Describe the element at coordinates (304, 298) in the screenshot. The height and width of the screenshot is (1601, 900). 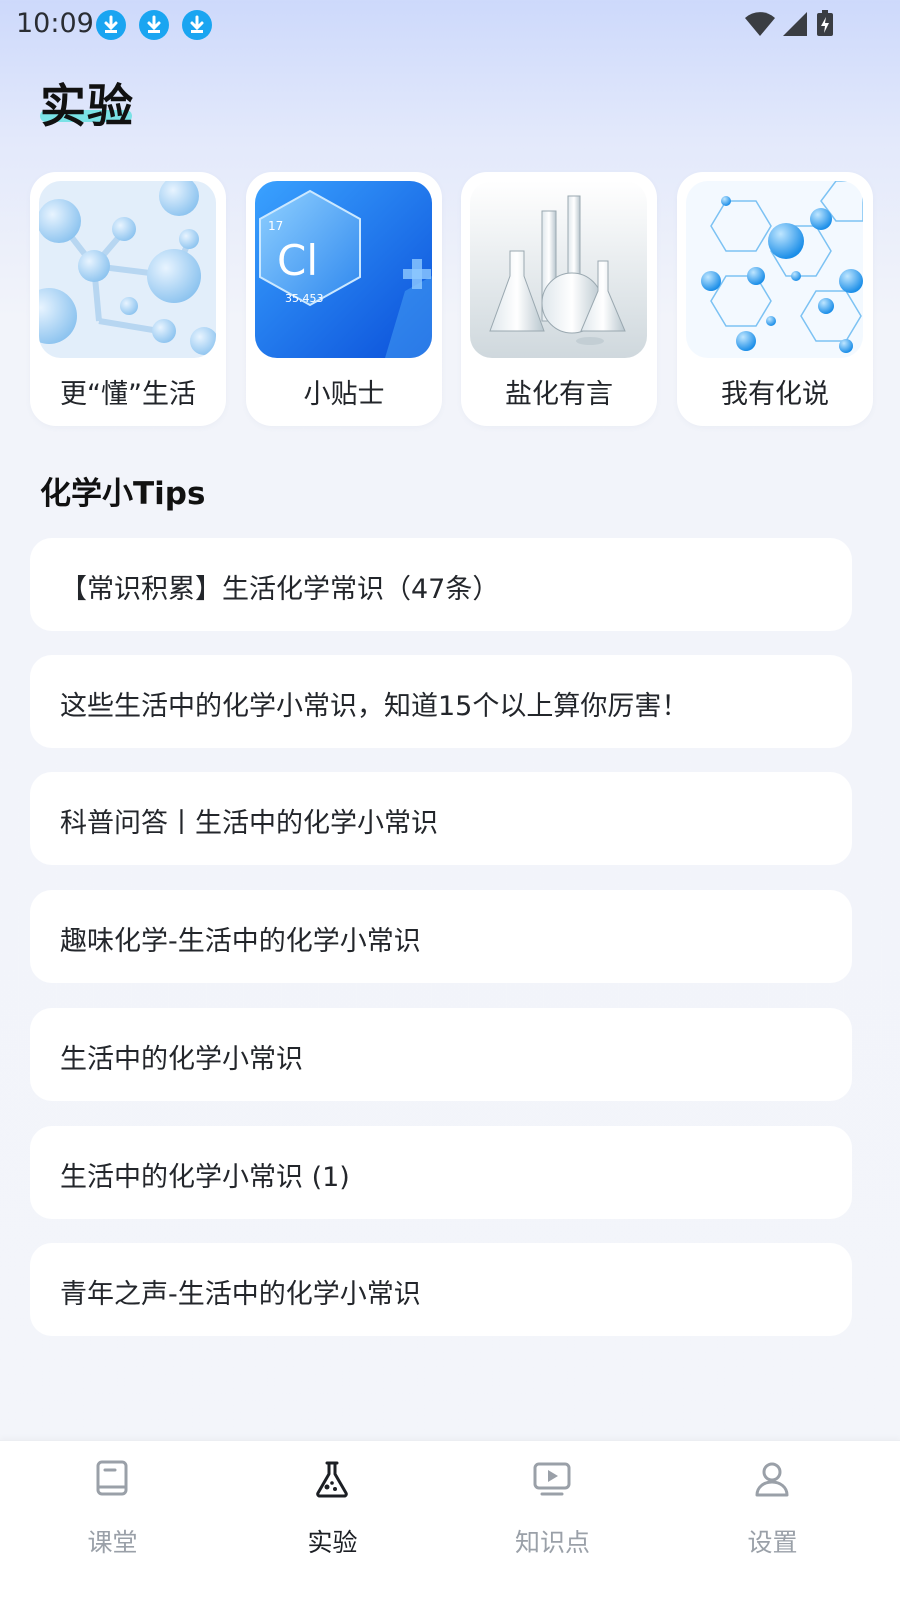
I see `element-mass: 35.453` at that location.